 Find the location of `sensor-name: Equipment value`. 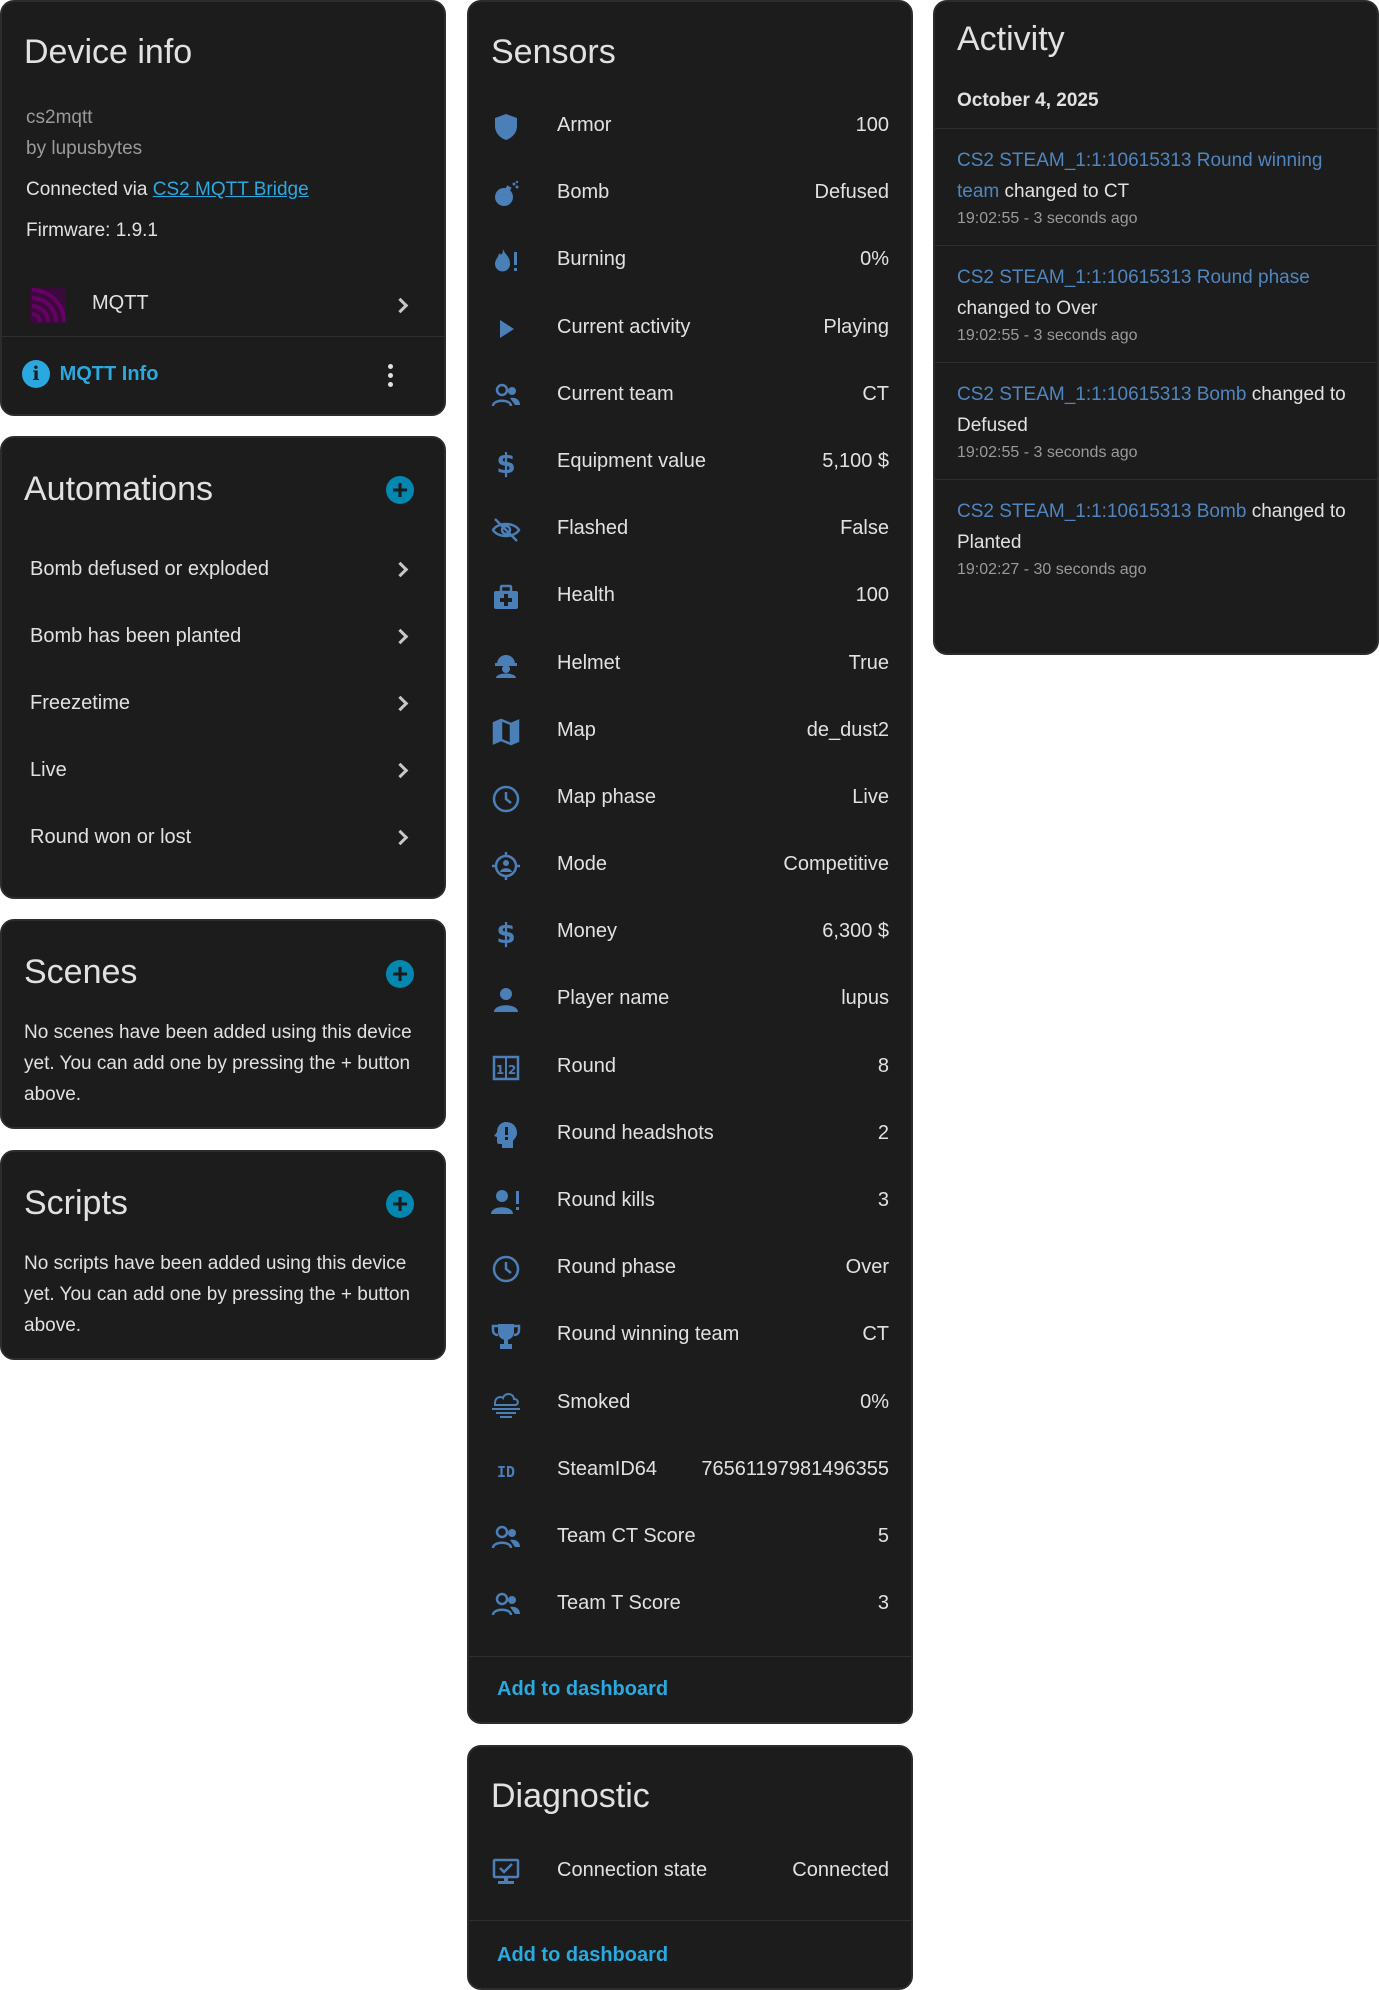

sensor-name: Equipment value is located at coordinates (631, 460).